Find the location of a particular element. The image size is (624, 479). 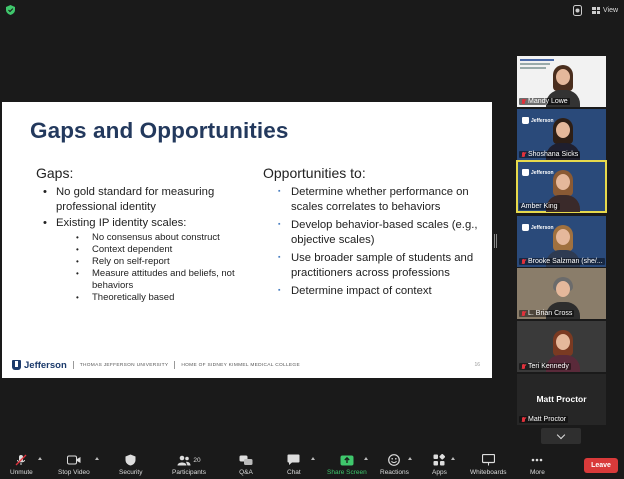

reactions-button: Reactions is located at coordinates (394, 465).